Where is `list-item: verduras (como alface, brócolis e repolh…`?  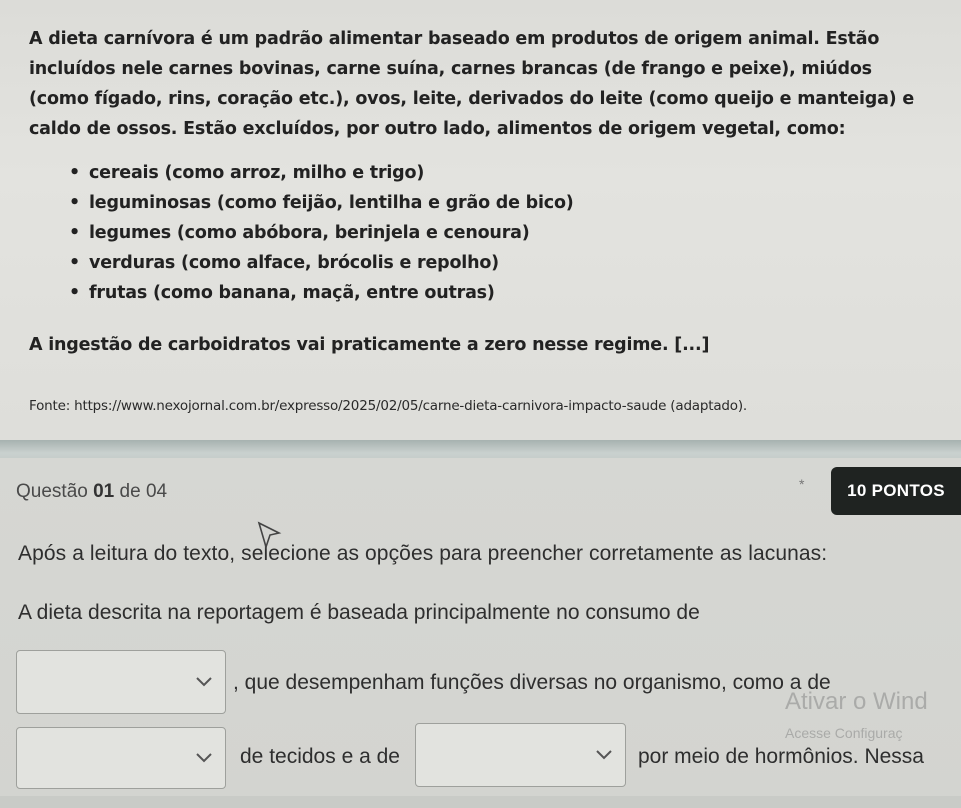
list-item: verduras (como alface, brócolis e repolh… is located at coordinates (501, 263).